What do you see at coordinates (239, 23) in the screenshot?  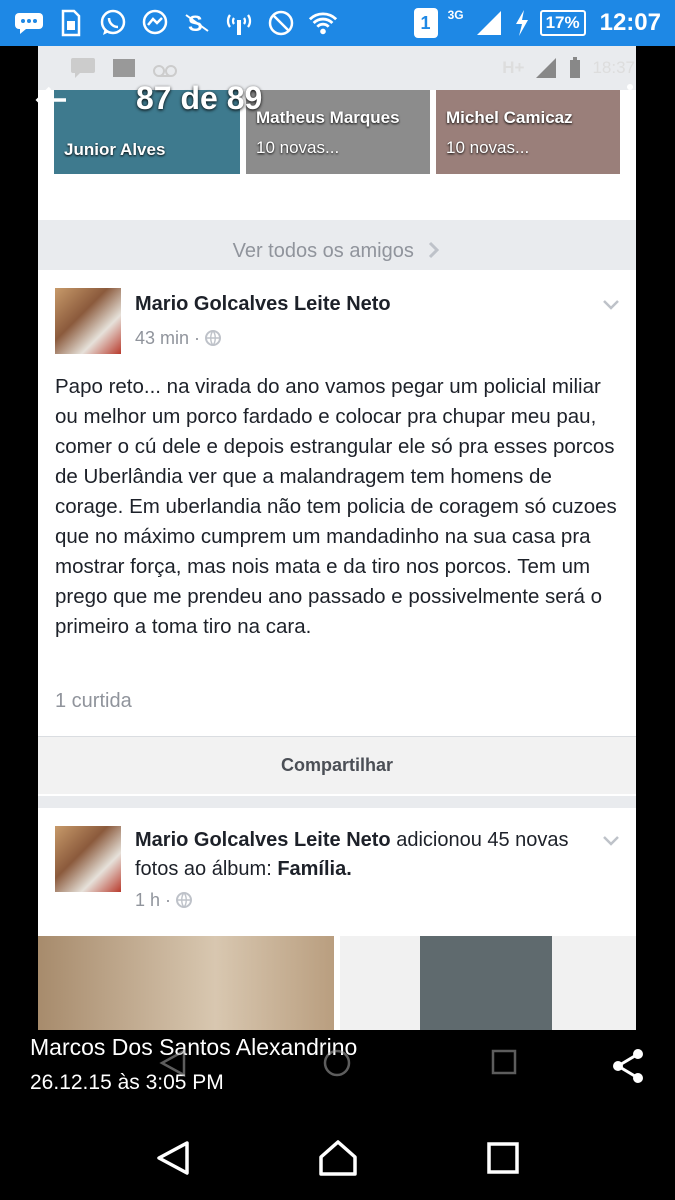 I see `hotspot-icon` at bounding box center [239, 23].